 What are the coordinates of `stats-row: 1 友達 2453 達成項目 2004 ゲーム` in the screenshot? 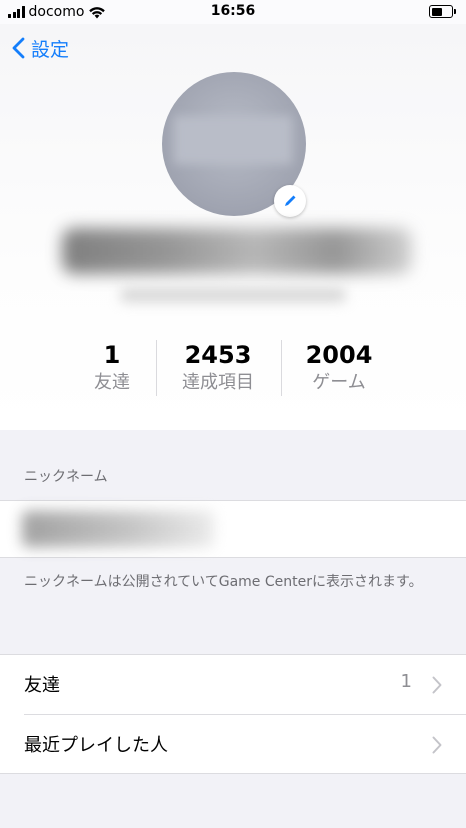 It's located at (233, 370).